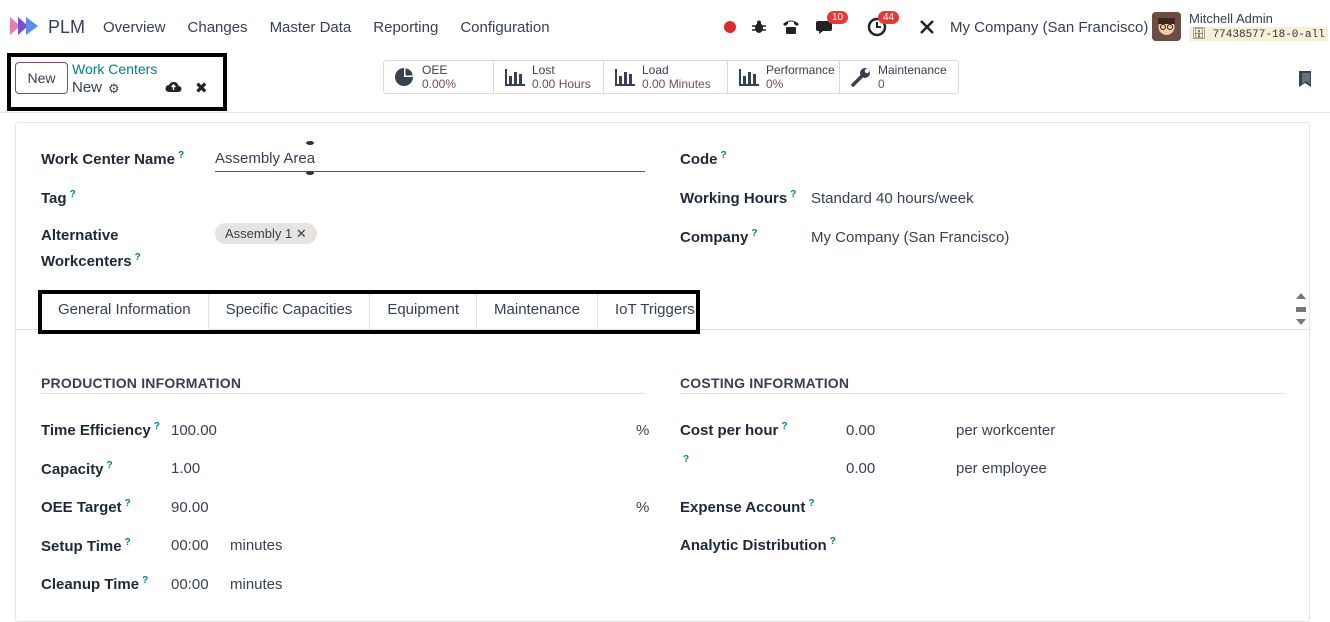 This screenshot has height=622, width=1330. I want to click on tag-label: Tag?, so click(58, 198).